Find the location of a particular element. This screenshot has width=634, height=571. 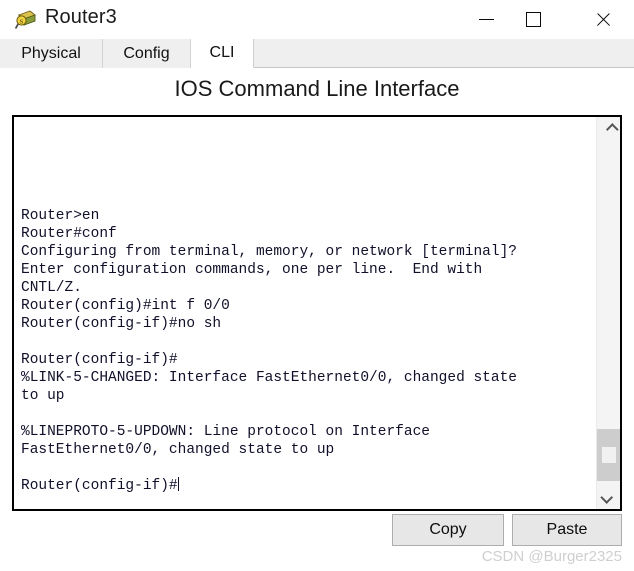

maximize-button is located at coordinates (533, 19).